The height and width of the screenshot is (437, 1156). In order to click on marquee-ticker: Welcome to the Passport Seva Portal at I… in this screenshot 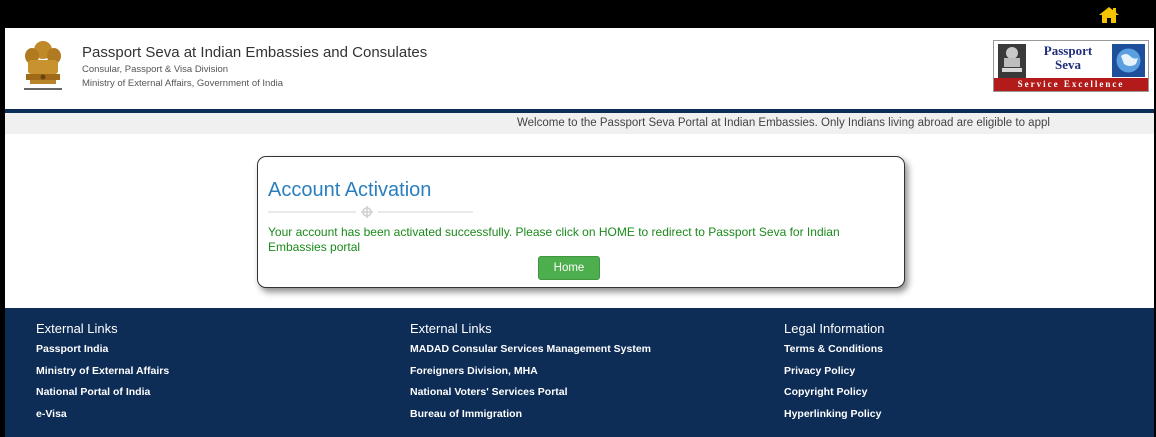, I will do `click(579, 123)`.